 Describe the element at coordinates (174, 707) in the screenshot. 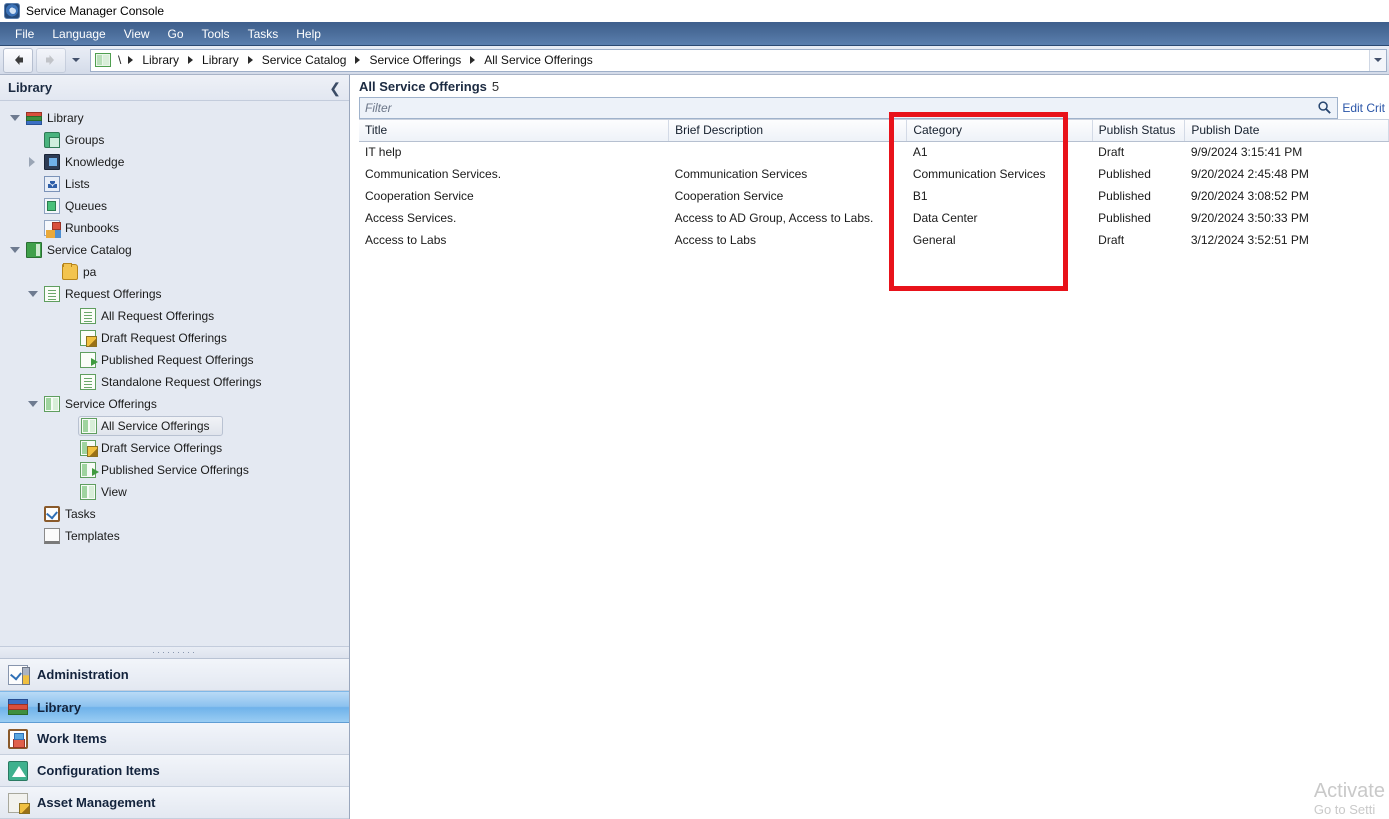

I see `workspace-item-library: Library` at that location.